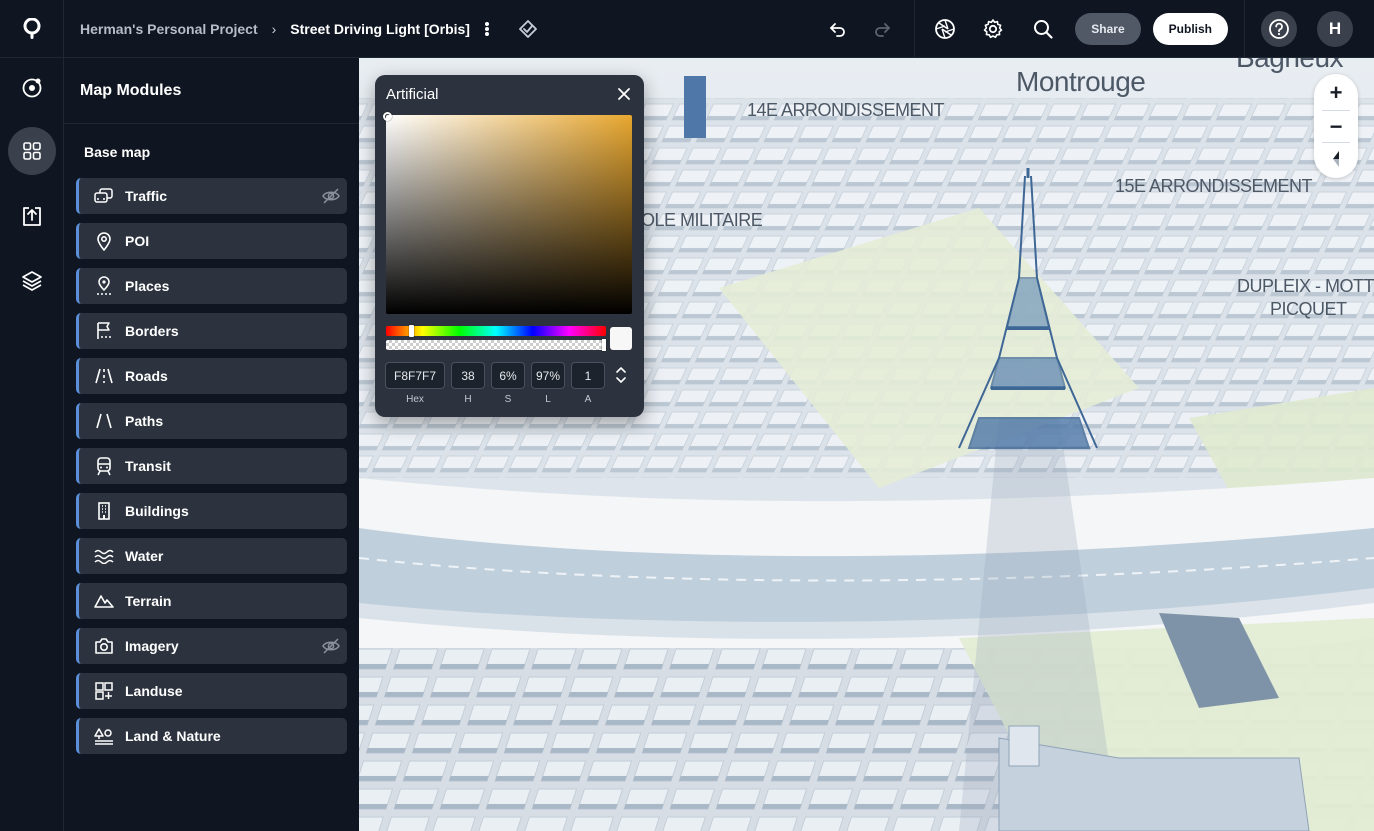 Image resolution: width=1374 pixels, height=831 pixels. Describe the element at coordinates (117, 152) in the screenshot. I see `section-label: Base map` at that location.